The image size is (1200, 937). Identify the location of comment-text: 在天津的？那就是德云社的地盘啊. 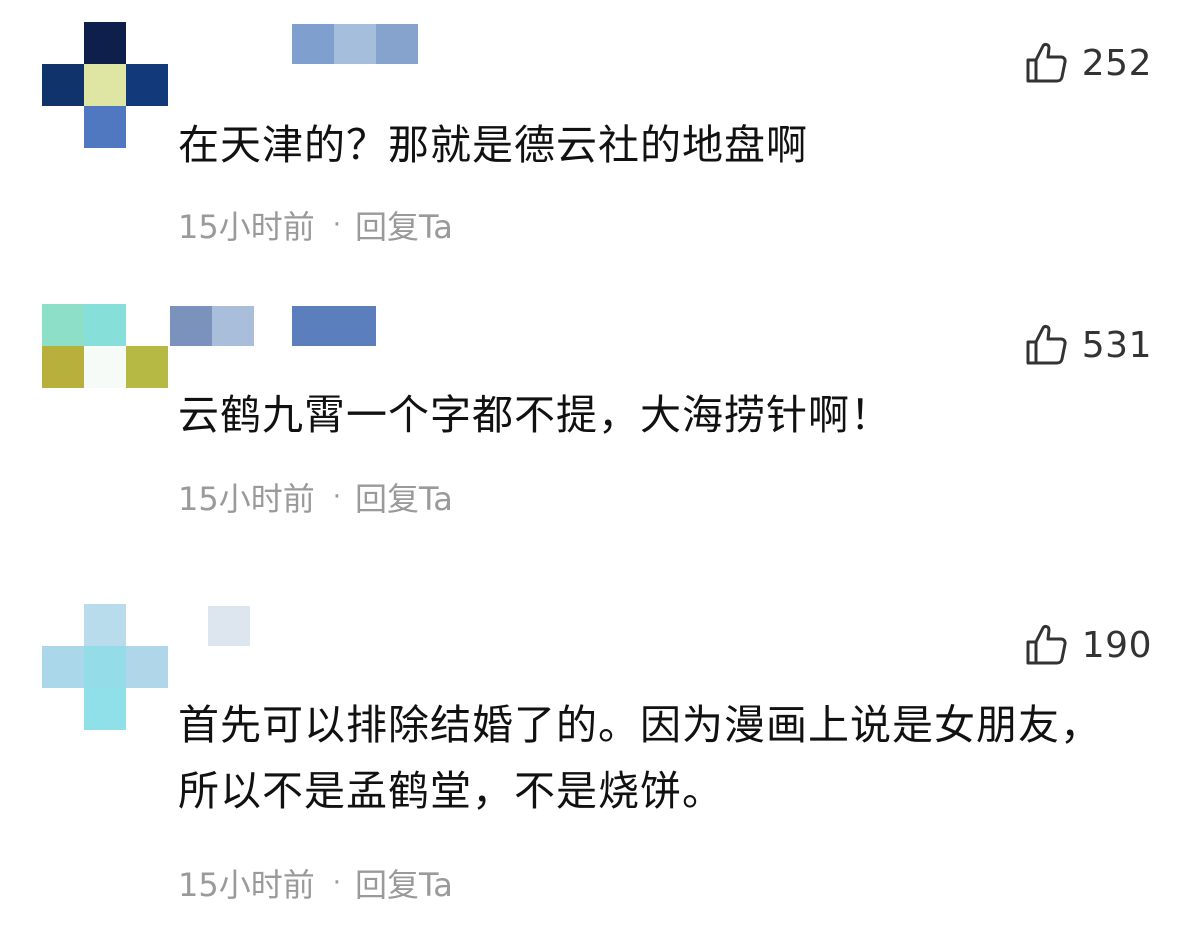
(493, 145).